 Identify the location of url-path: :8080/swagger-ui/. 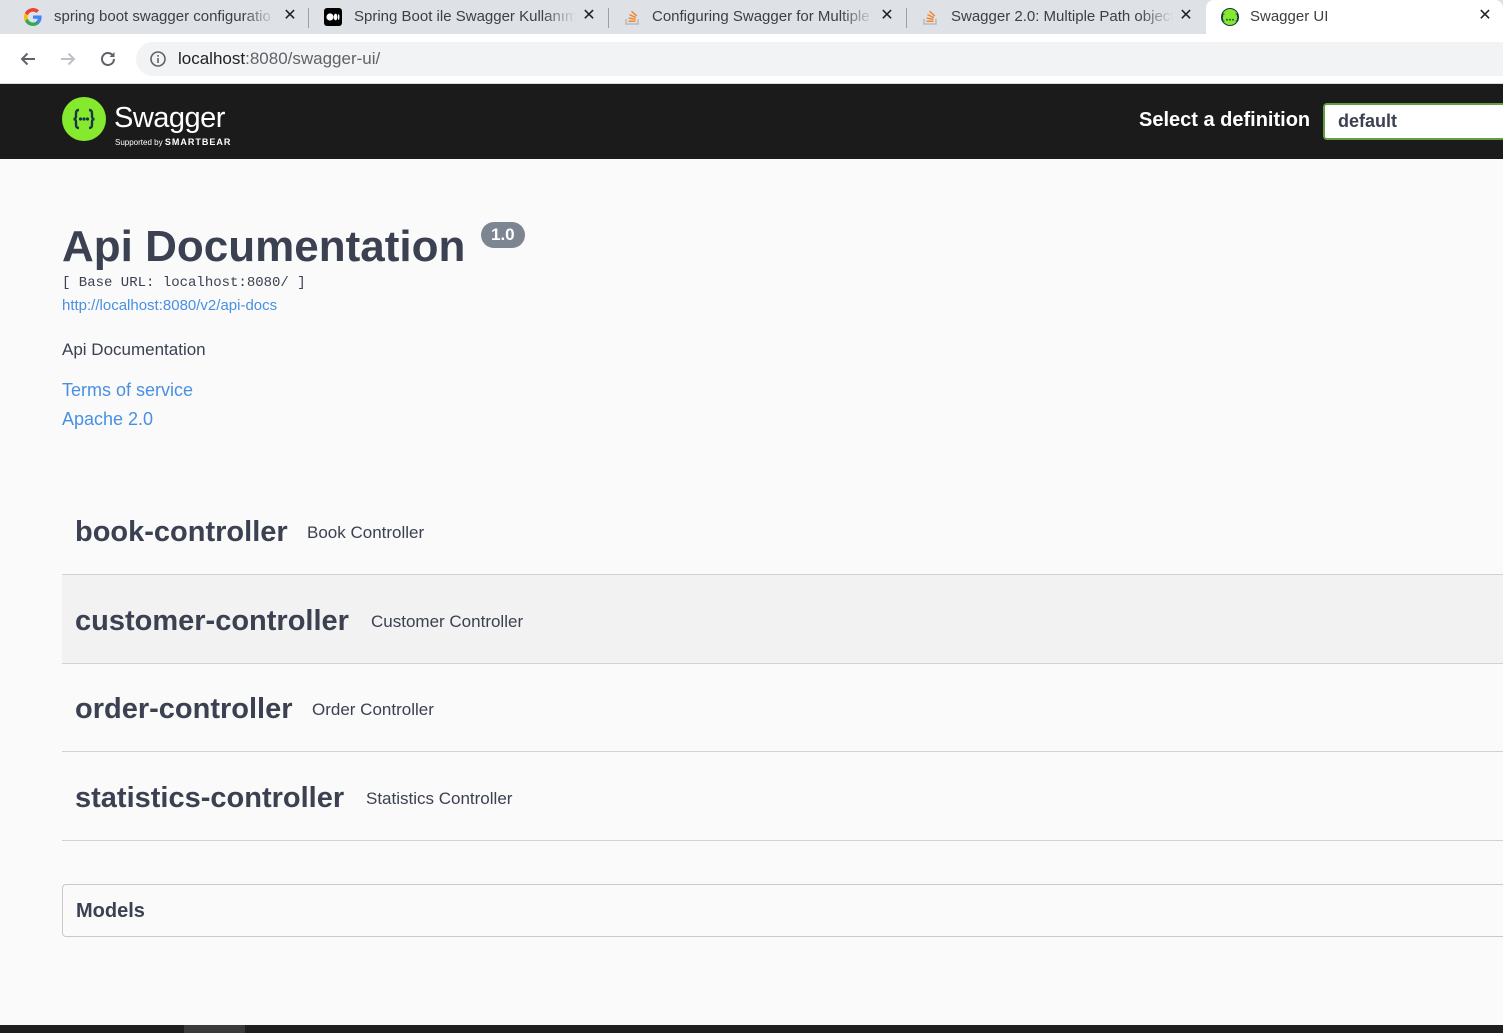
(313, 58).